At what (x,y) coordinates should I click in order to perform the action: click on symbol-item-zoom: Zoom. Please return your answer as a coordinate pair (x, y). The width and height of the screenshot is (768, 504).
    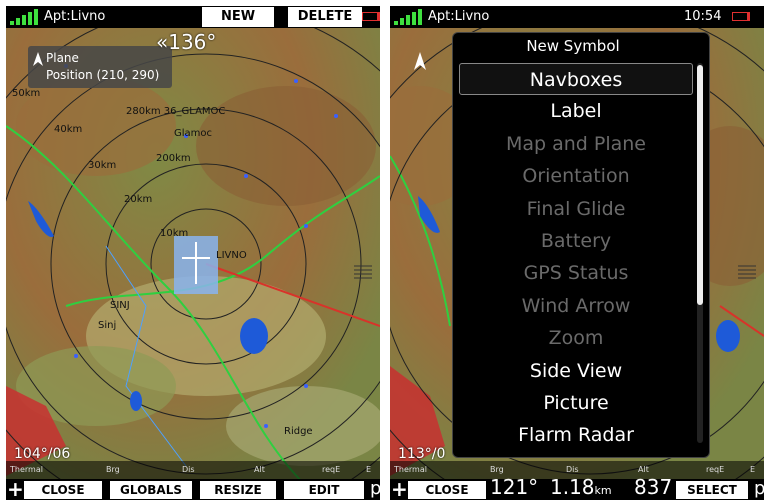
    Looking at the image, I should click on (576, 338).